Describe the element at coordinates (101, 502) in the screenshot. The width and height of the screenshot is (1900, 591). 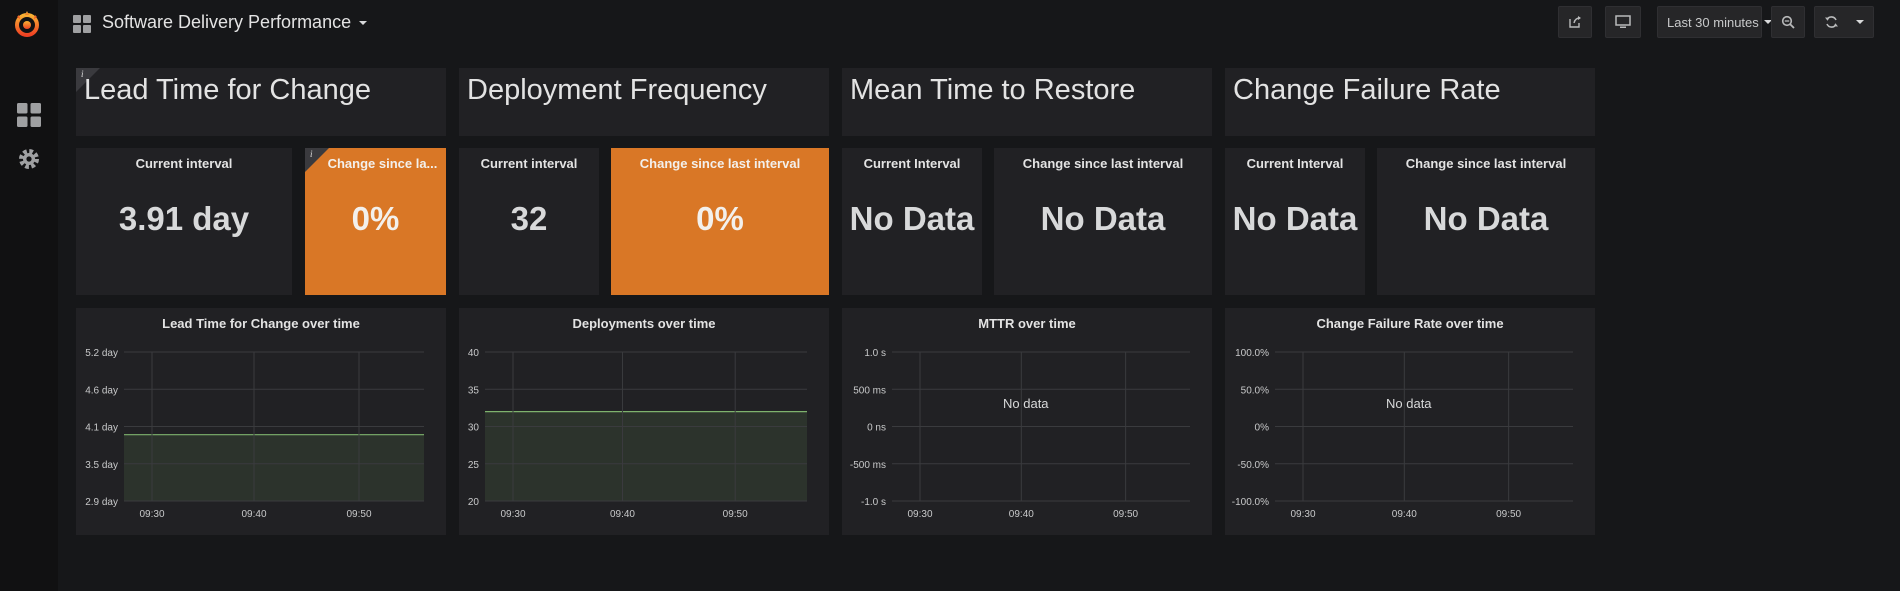
I see `y-tick-label: 2.9 day` at that location.